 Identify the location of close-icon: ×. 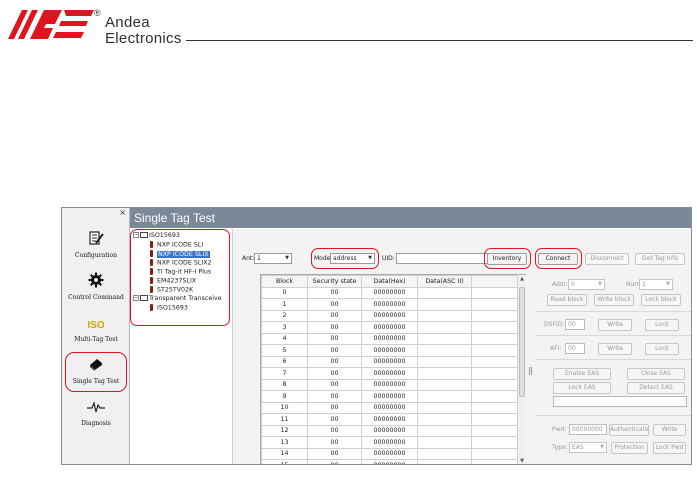
(122, 212).